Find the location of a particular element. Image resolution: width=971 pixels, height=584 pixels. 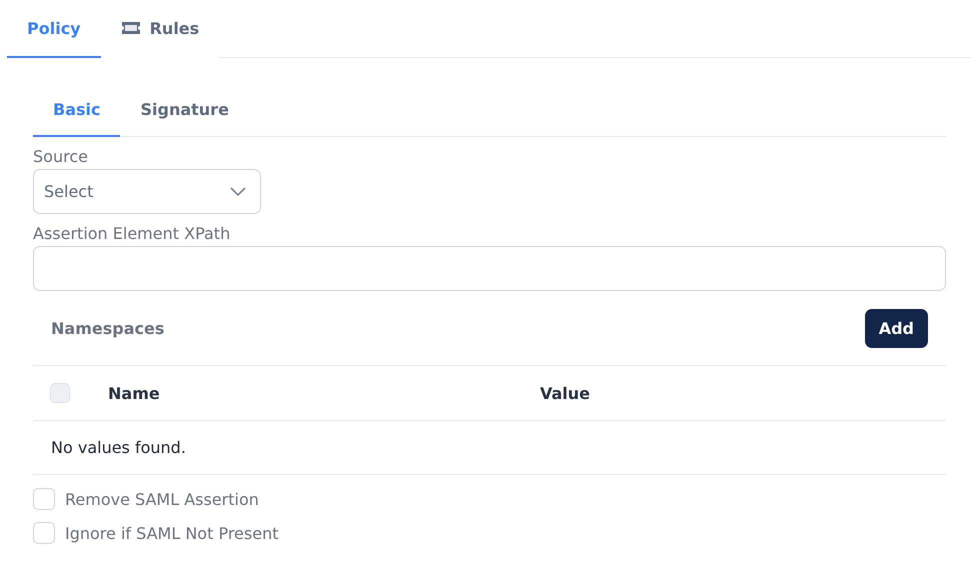

field-label: Source is located at coordinates (60, 156).